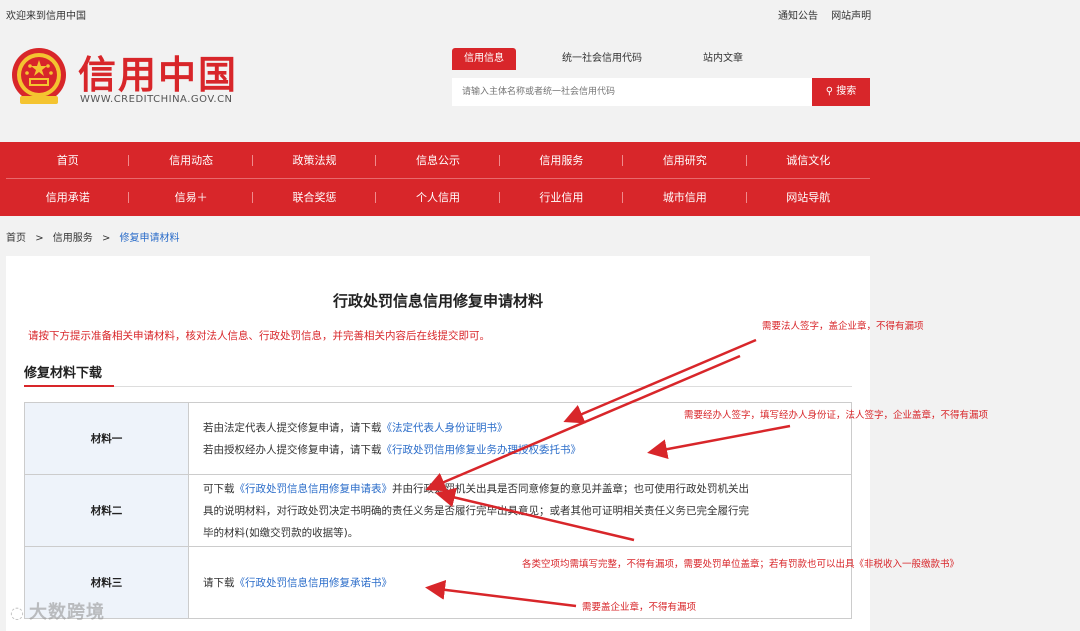 The image size is (1080, 631). What do you see at coordinates (314, 489) in the screenshot?
I see `download-link-application-form: 《行政处罚信息信用修复申请表》` at bounding box center [314, 489].